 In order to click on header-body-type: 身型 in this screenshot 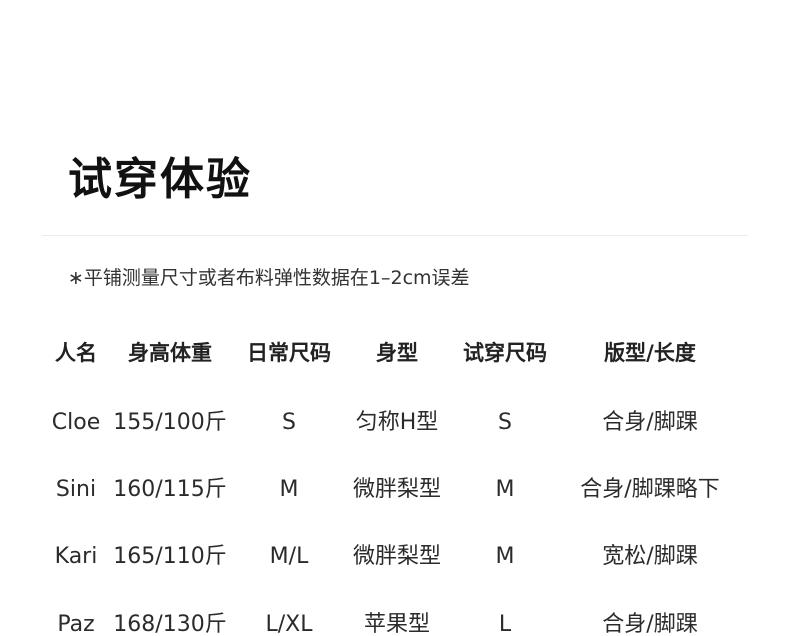, I will do `click(397, 353)`.